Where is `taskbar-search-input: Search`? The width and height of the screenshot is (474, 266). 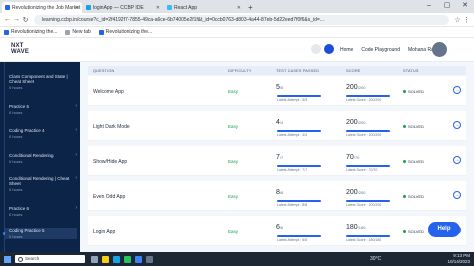 taskbar-search-input: Search is located at coordinates (50, 259).